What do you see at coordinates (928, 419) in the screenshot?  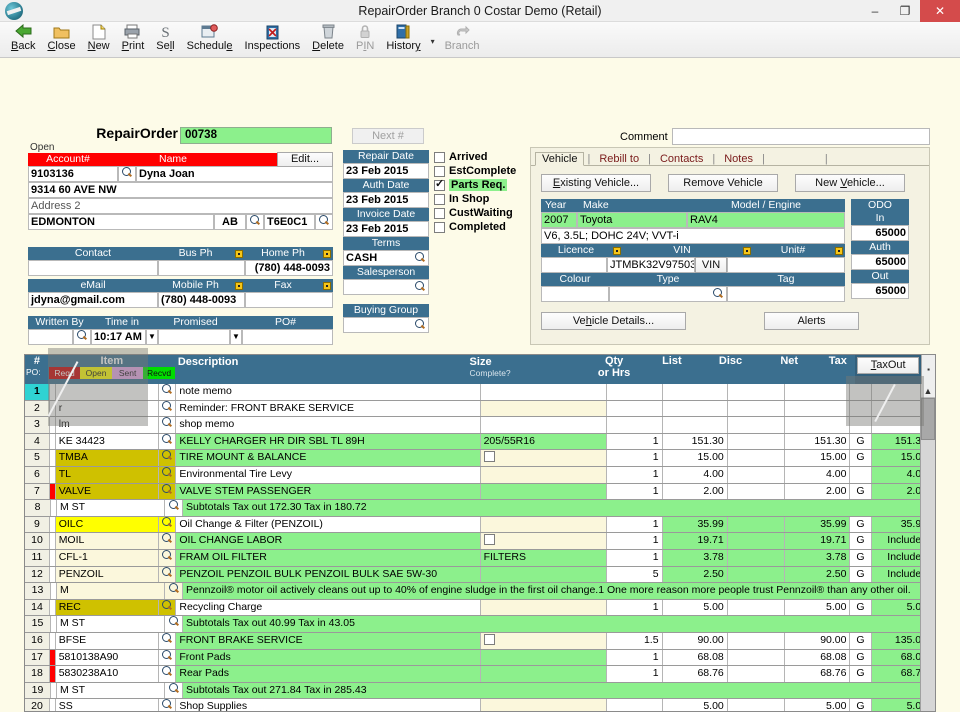 I see `scrollbar-thumb` at bounding box center [928, 419].